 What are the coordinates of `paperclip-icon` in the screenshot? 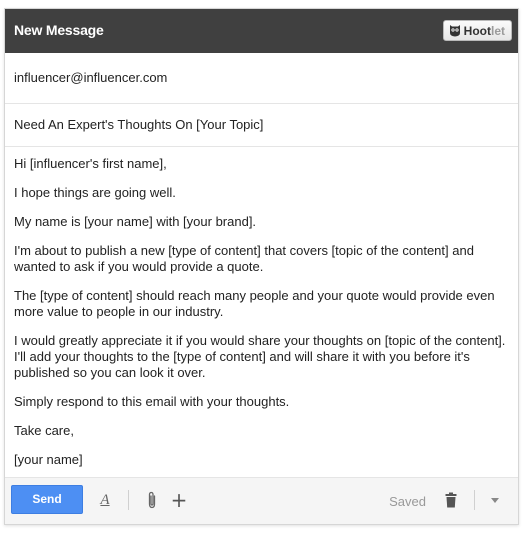 It's located at (152, 500).